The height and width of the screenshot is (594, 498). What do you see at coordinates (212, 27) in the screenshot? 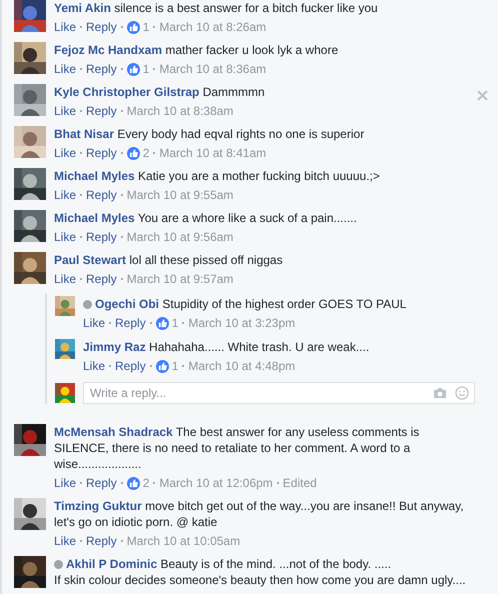
I see `timestamp: March 10 at 8:26am` at bounding box center [212, 27].